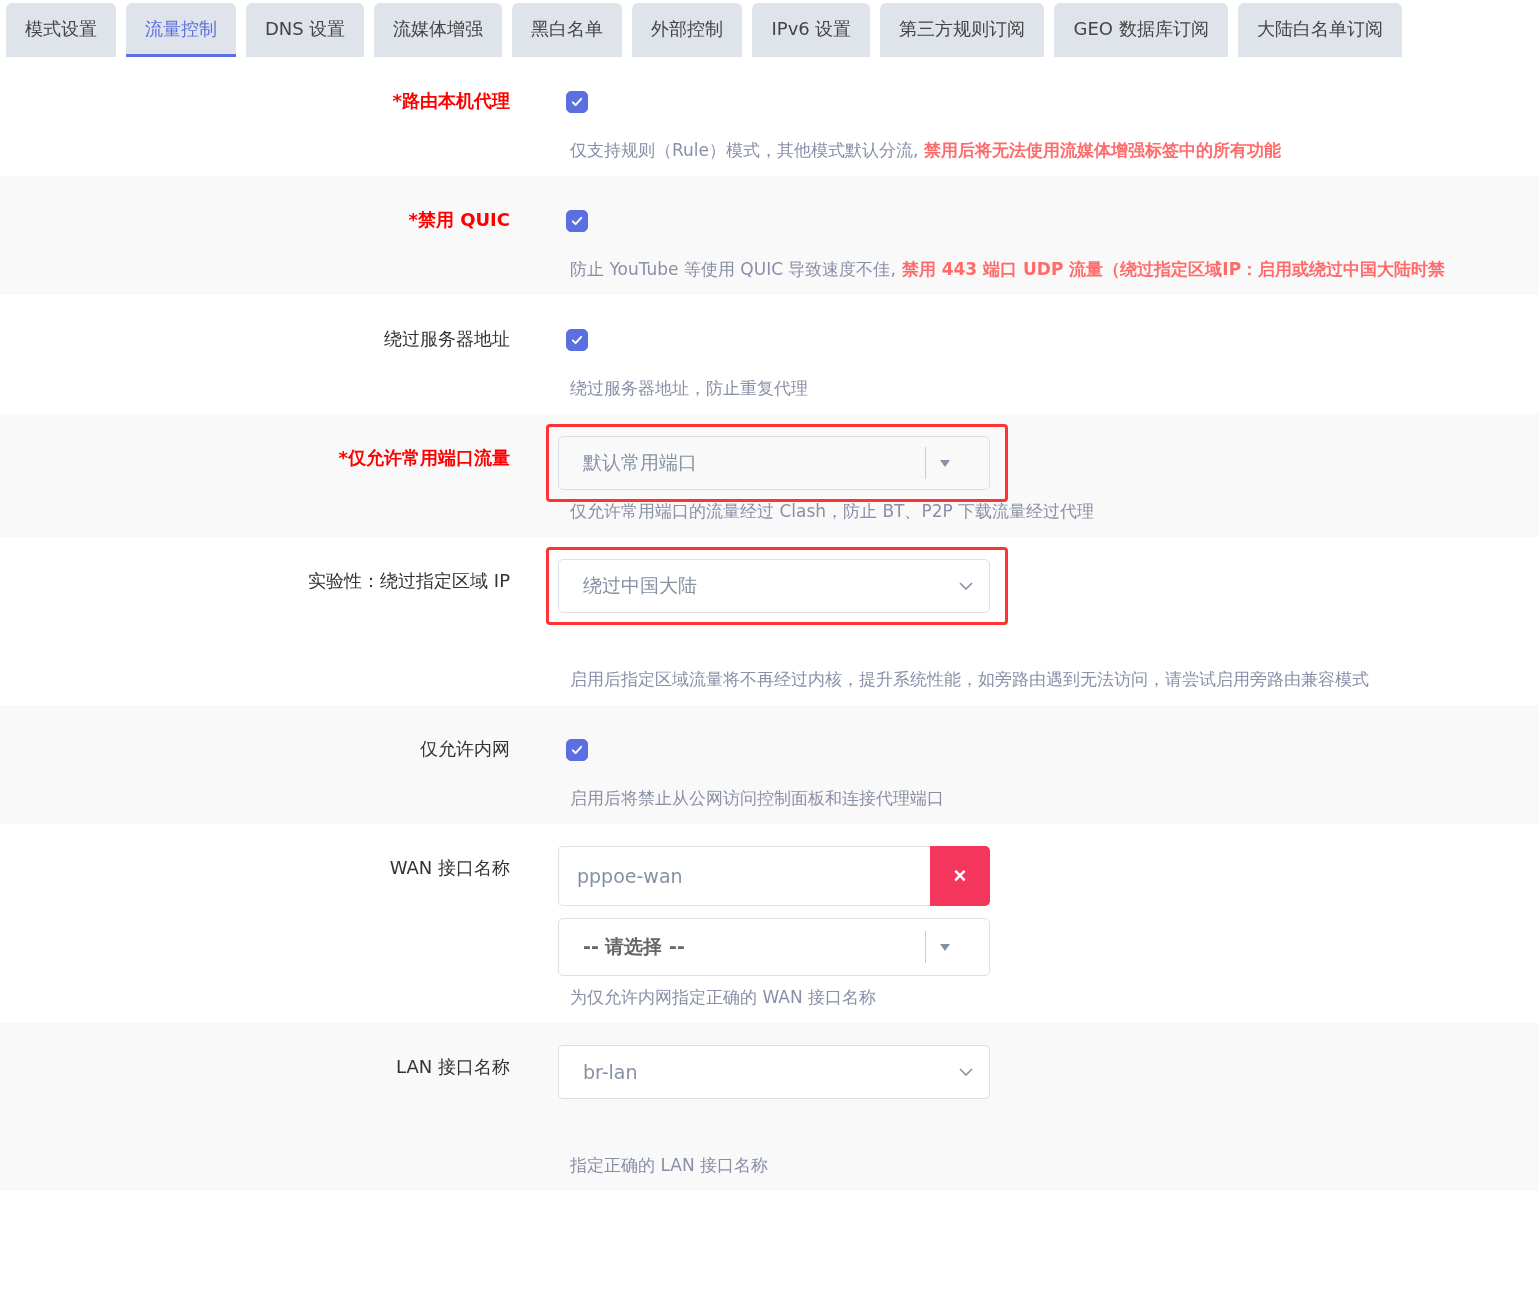  Describe the element at coordinates (305, 30) in the screenshot. I see `tab: DNS 设置` at that location.